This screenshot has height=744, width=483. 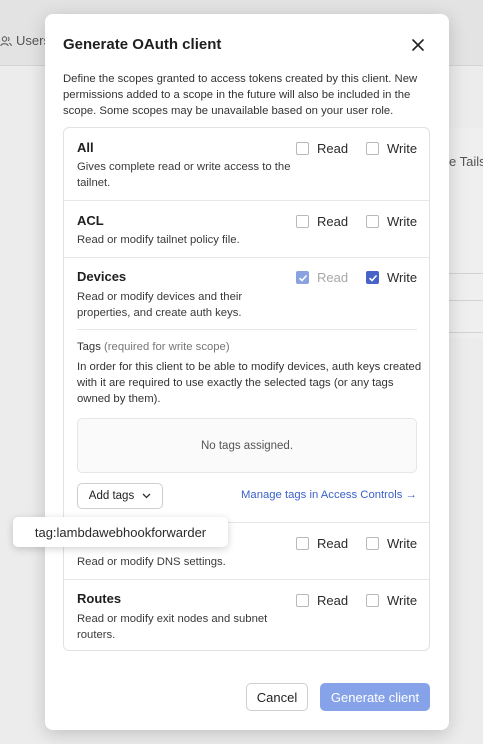 What do you see at coordinates (120, 532) in the screenshot?
I see `tag-option: tag:lambdawebhookforwarder` at bounding box center [120, 532].